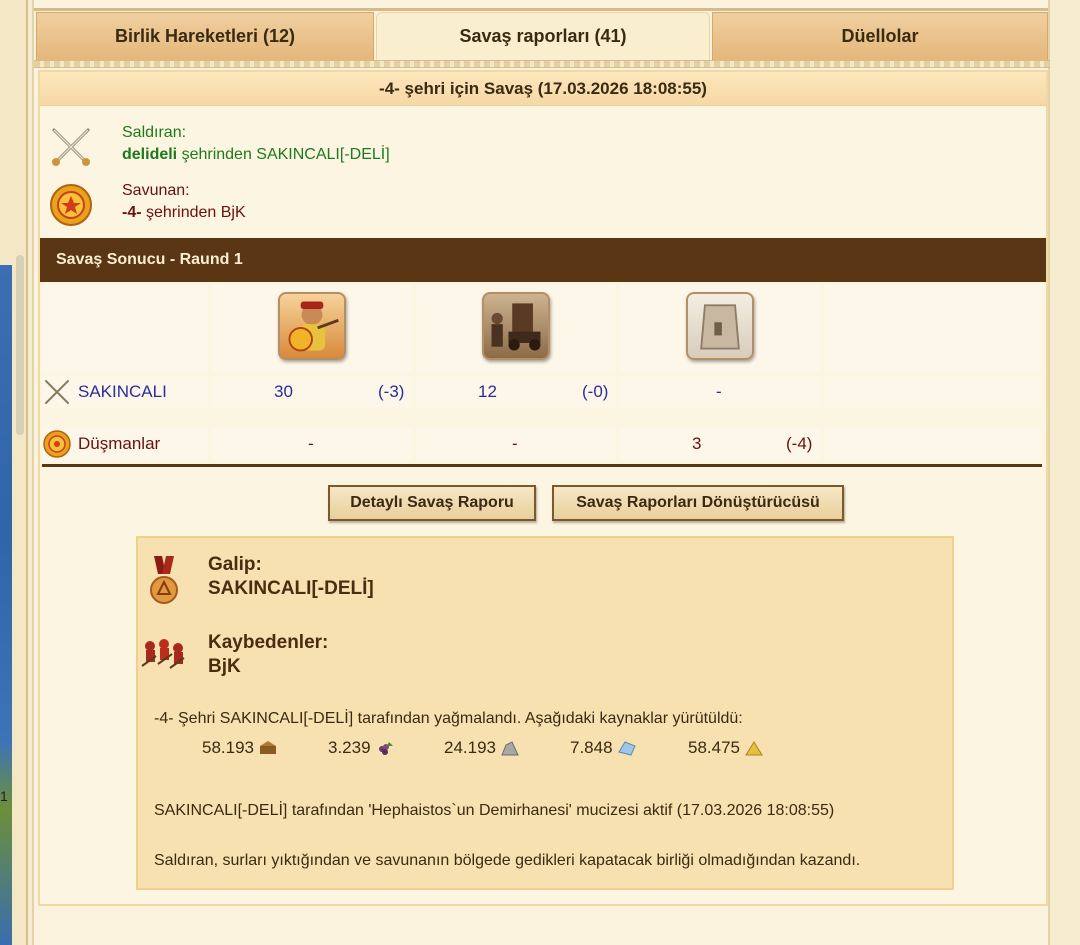  What do you see at coordinates (385, 748) in the screenshot?
I see `wine-icon` at bounding box center [385, 748].